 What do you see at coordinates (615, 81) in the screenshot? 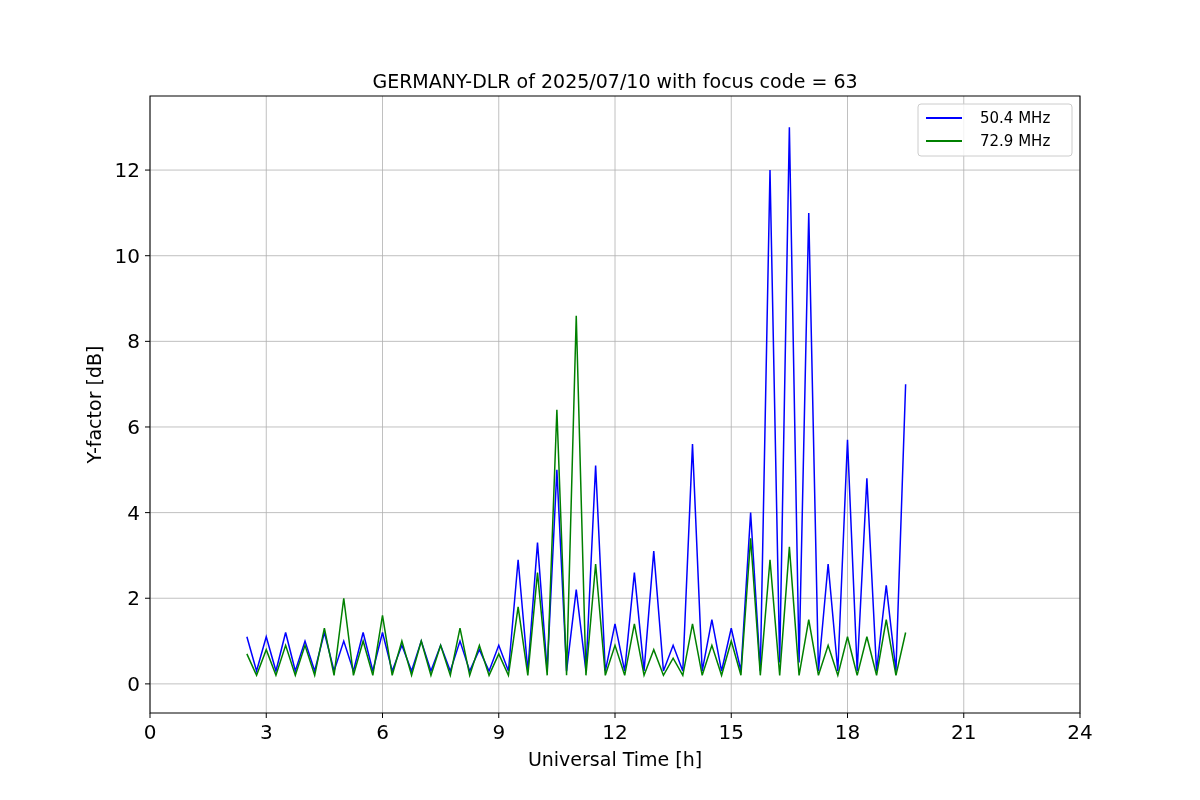
I see `chart-title: GERMANY-DLR of 2025/07/10 with focus code = 63` at bounding box center [615, 81].